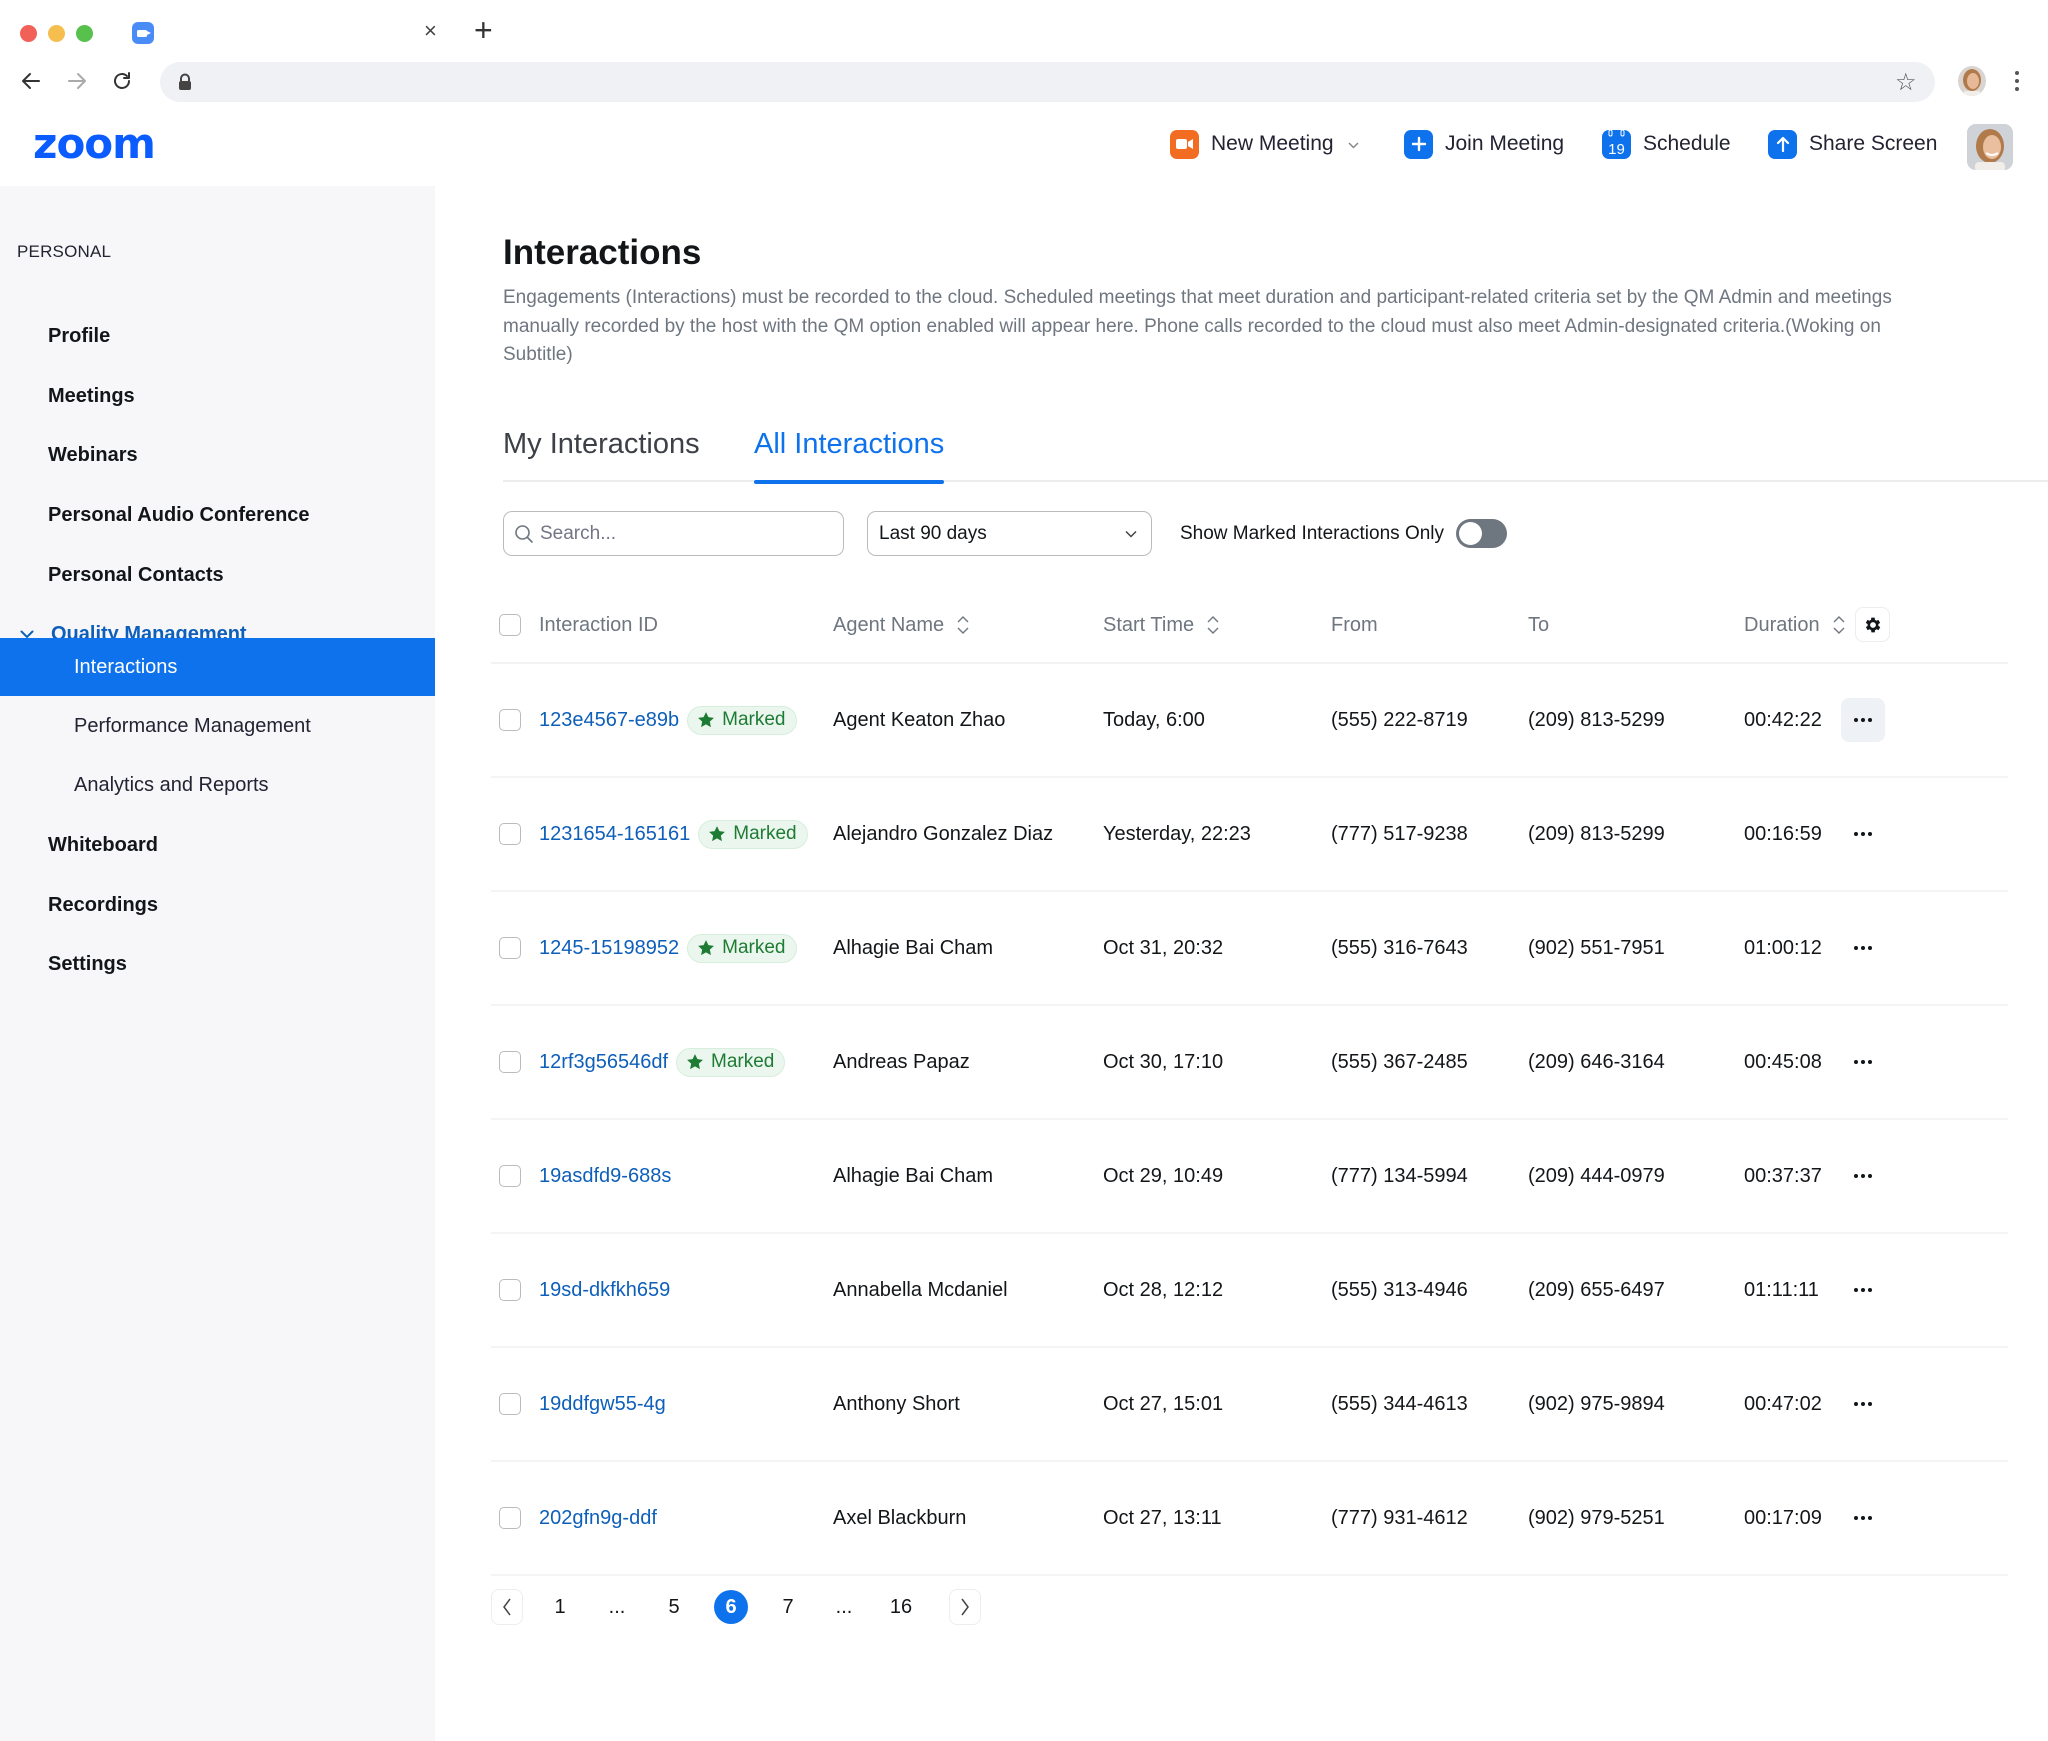  Describe the element at coordinates (1795, 625) in the screenshot. I see `column-duration: Duration` at that location.